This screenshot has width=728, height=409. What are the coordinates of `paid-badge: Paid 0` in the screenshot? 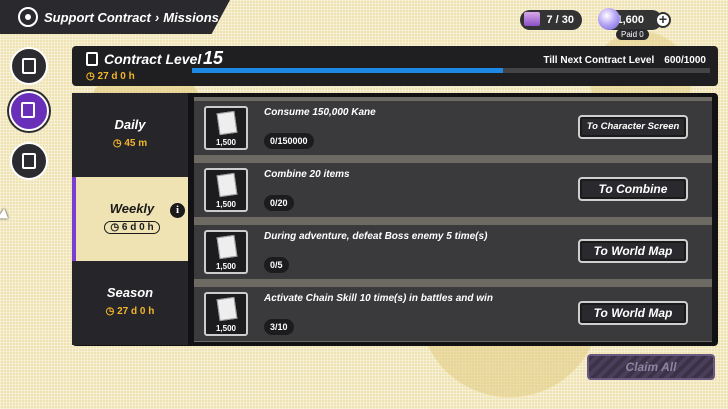 It's located at (632, 34).